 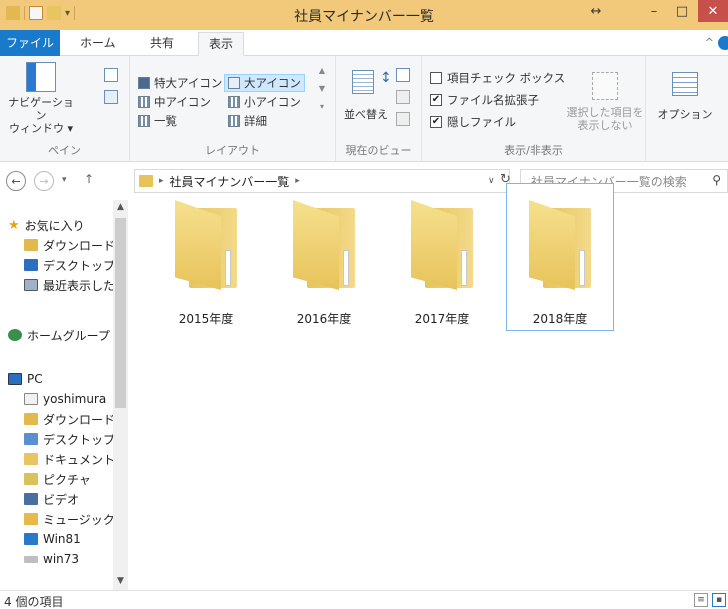 I want to click on nav-item-downloads: ダウンロード, so click(x=69, y=245).